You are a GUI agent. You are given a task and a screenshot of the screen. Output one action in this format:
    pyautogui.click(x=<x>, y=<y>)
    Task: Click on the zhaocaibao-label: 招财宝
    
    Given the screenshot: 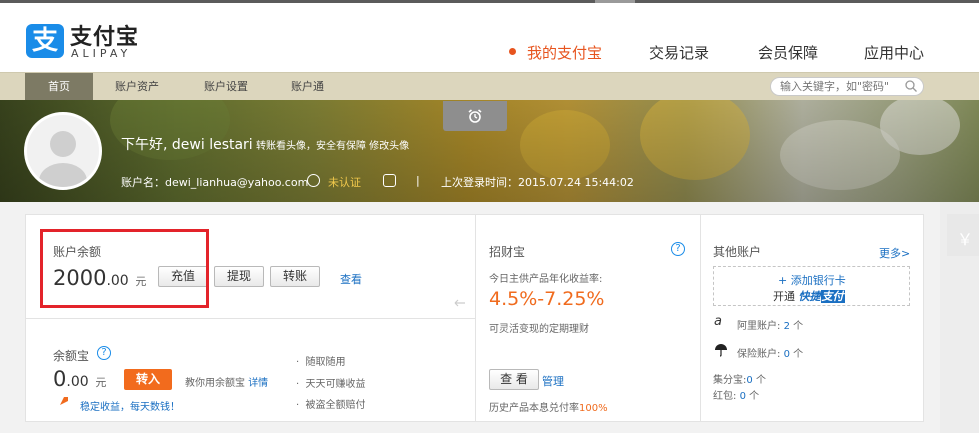 What is the action you would take?
    pyautogui.click(x=507, y=252)
    